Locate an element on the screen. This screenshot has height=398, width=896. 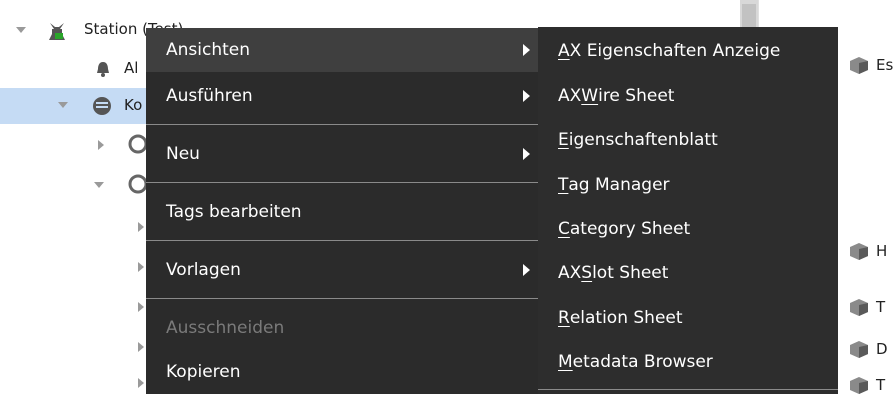
database-icon is located at coordinates (102, 108).